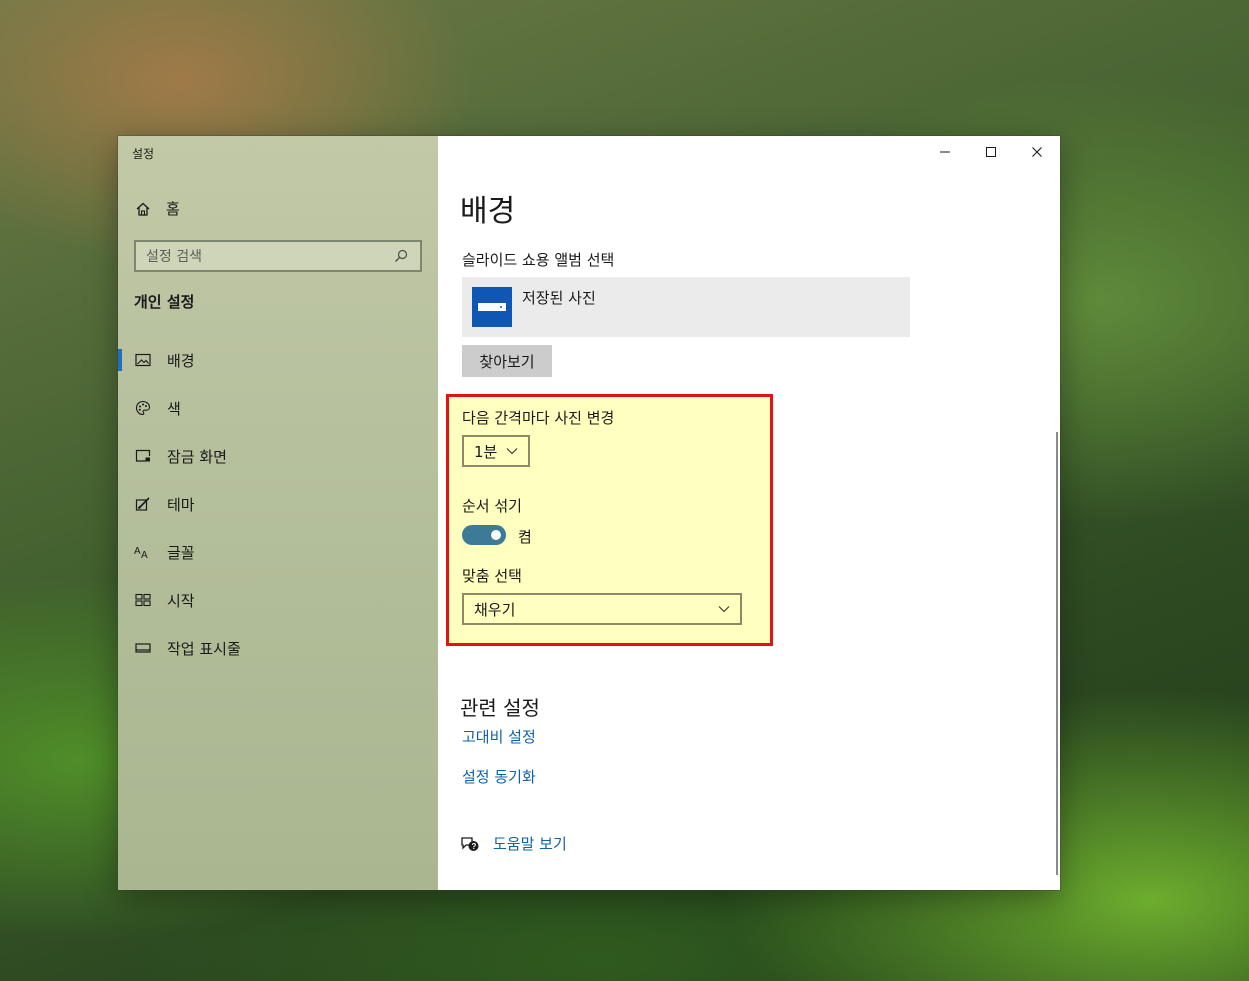  Describe the element at coordinates (143, 360) in the screenshot. I see `picture-icon` at that location.